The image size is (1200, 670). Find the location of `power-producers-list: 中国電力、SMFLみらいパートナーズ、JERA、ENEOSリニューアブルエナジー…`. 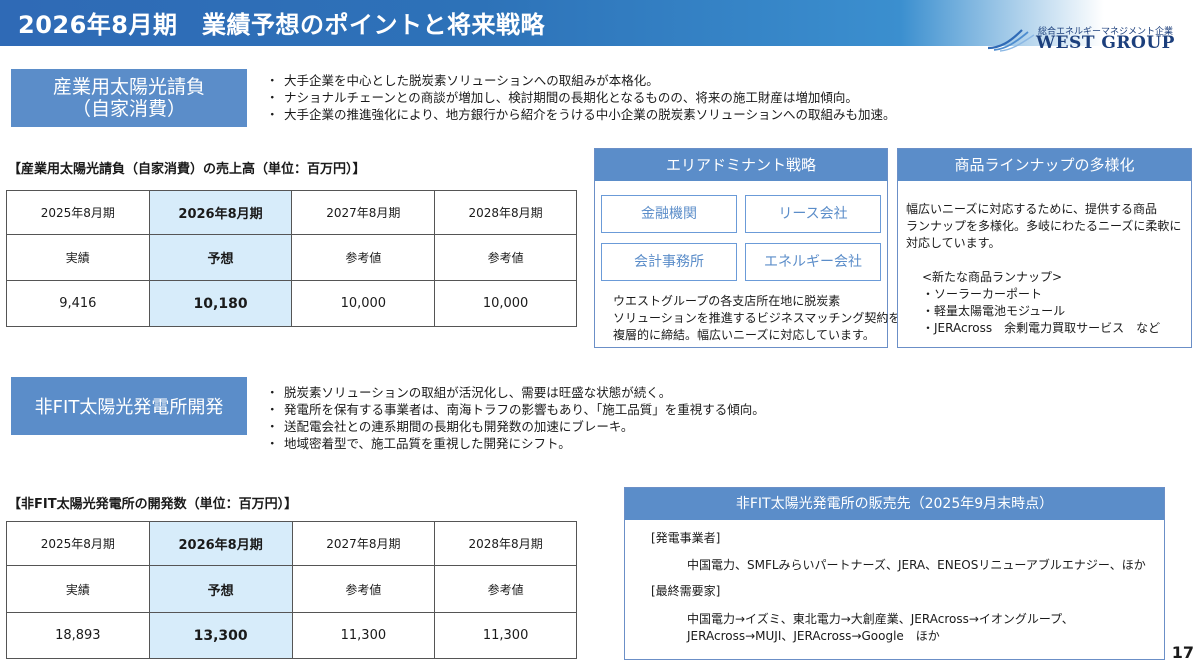

power-producers-list: 中国電力、SMFLみらいパートナーズ、JERA、ENEOSリニューアブルエナジー… is located at coordinates (916, 565).